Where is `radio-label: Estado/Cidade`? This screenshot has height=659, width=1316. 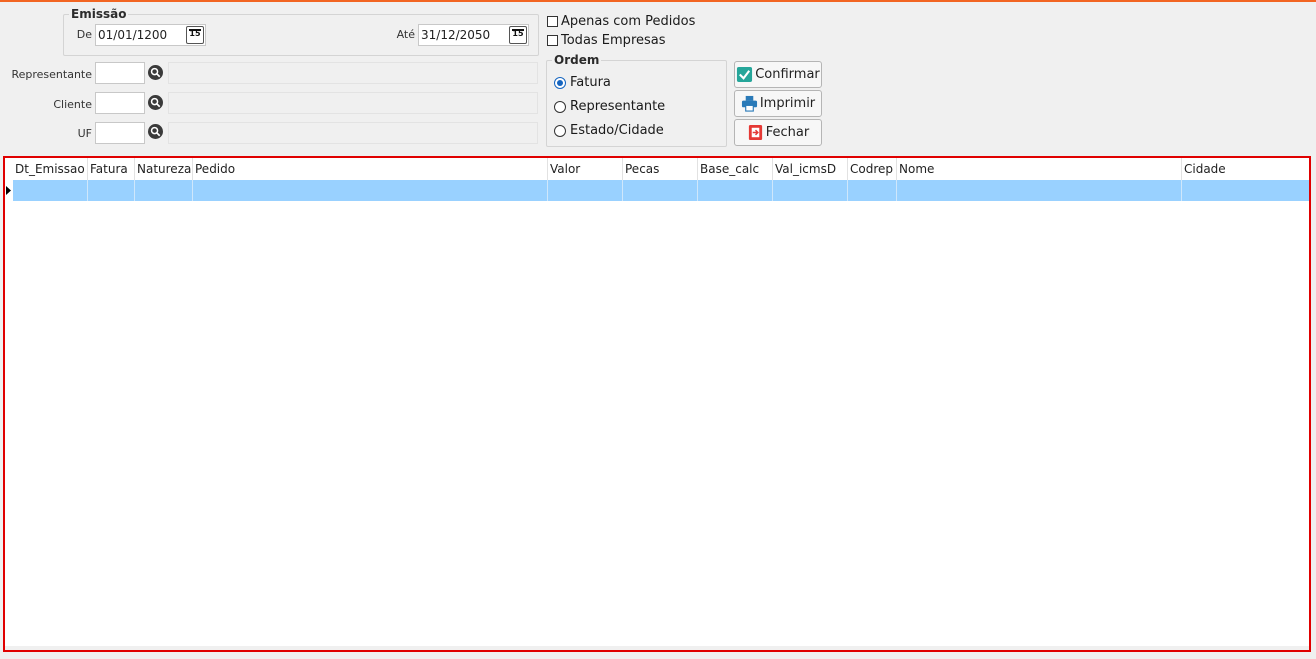 radio-label: Estado/Cidade is located at coordinates (617, 130).